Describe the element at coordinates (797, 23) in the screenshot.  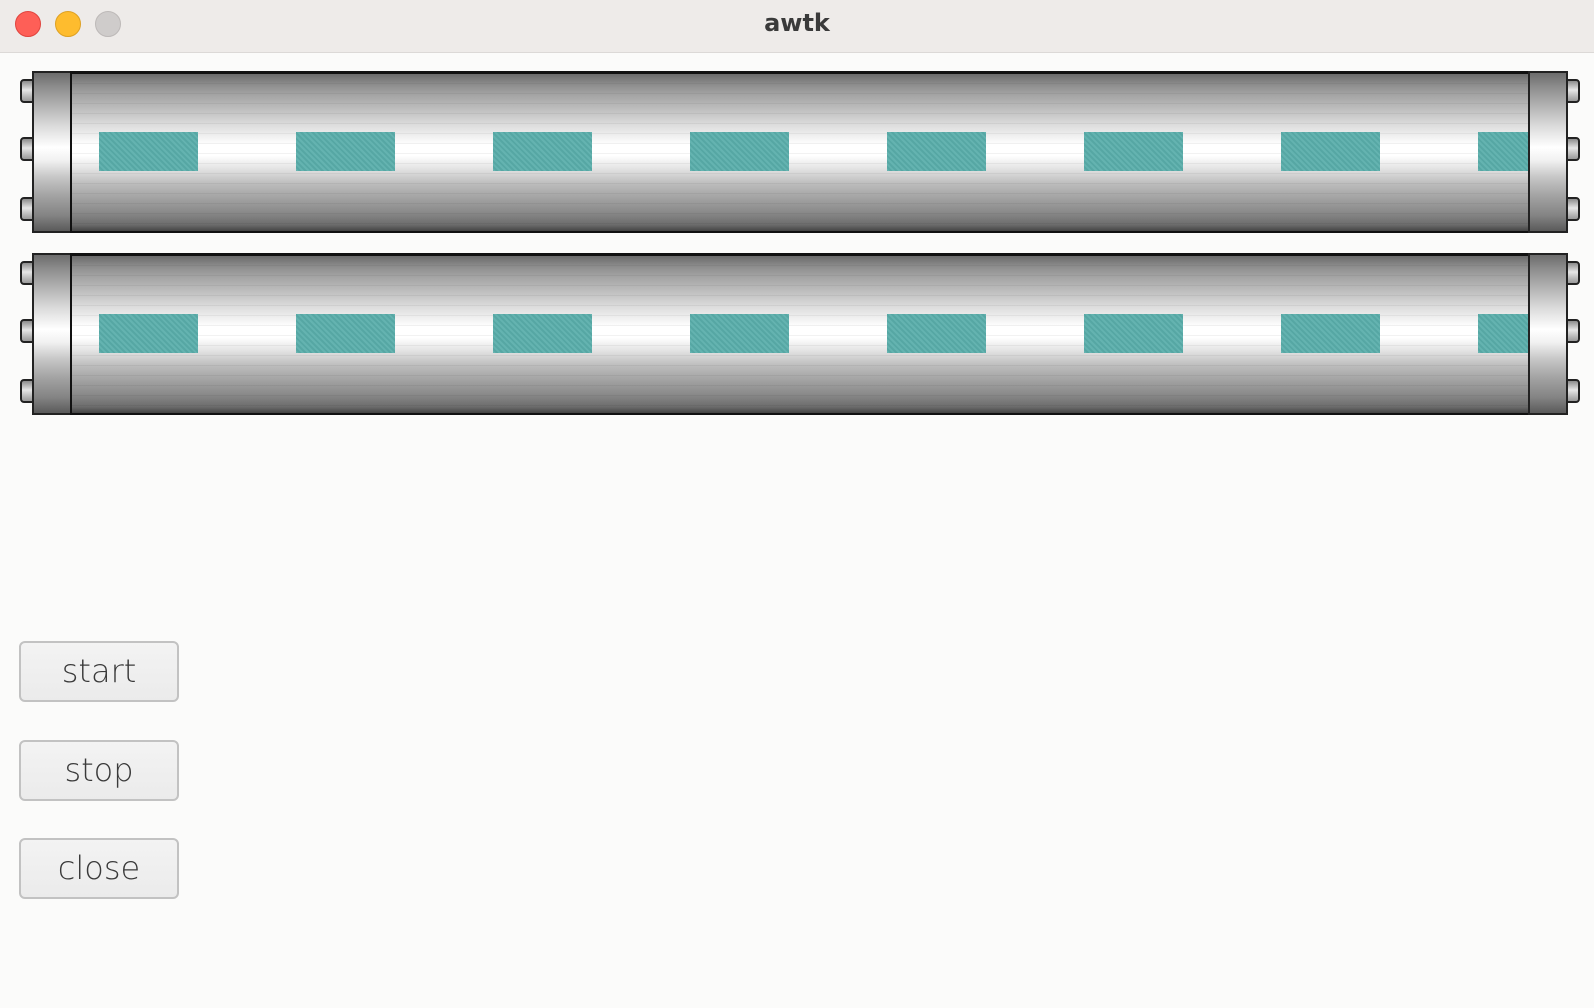
I see `window-title: awtk` at that location.